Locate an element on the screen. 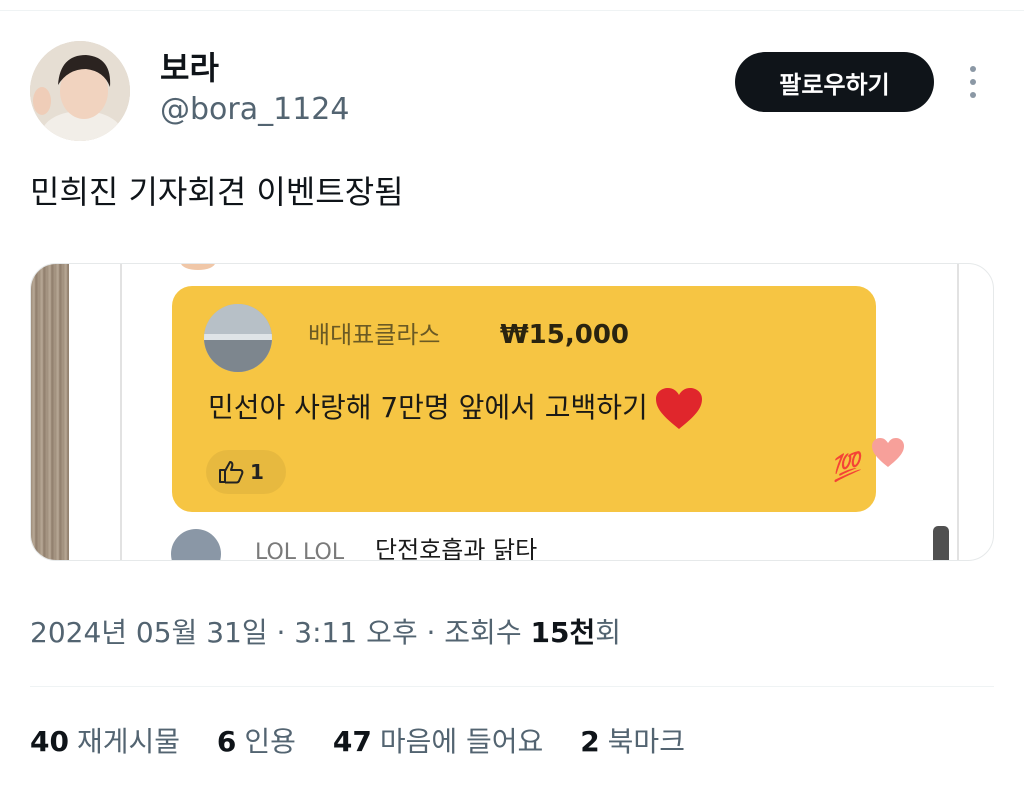 This screenshot has height=789, width=1024. more-vertical-icon is located at coordinates (973, 82).